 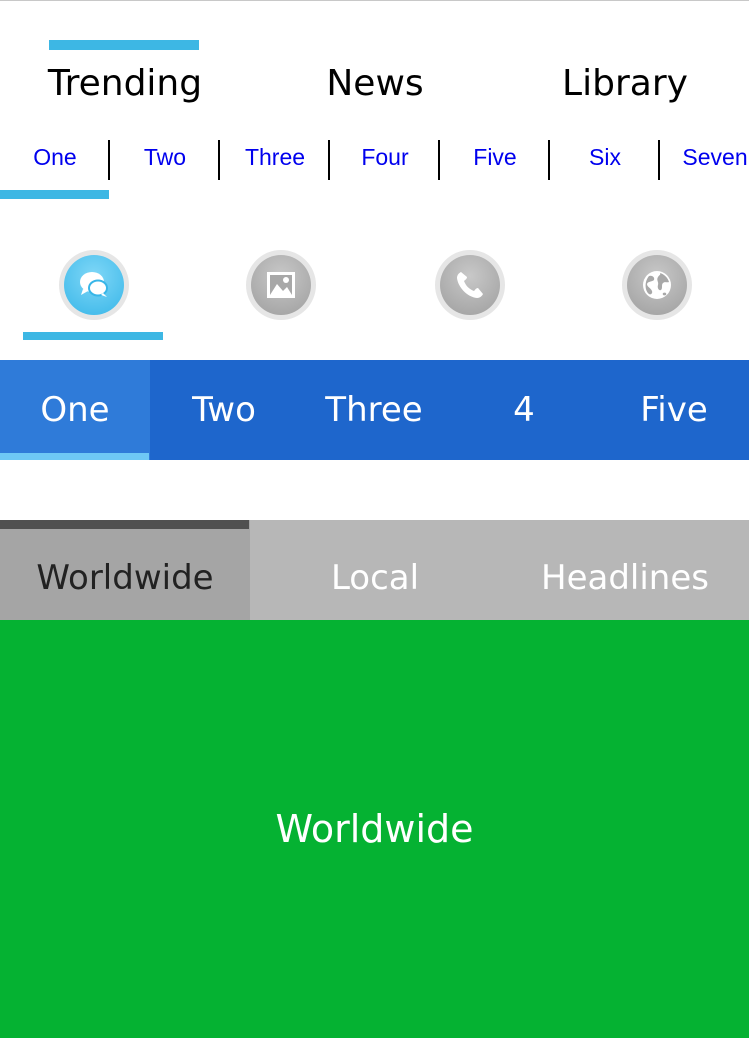 I want to click on tab-local: Local, so click(x=375, y=570).